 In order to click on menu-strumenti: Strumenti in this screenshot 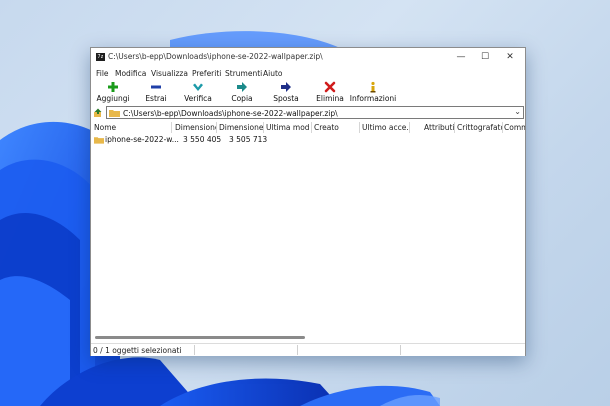, I will do `click(243, 73)`.